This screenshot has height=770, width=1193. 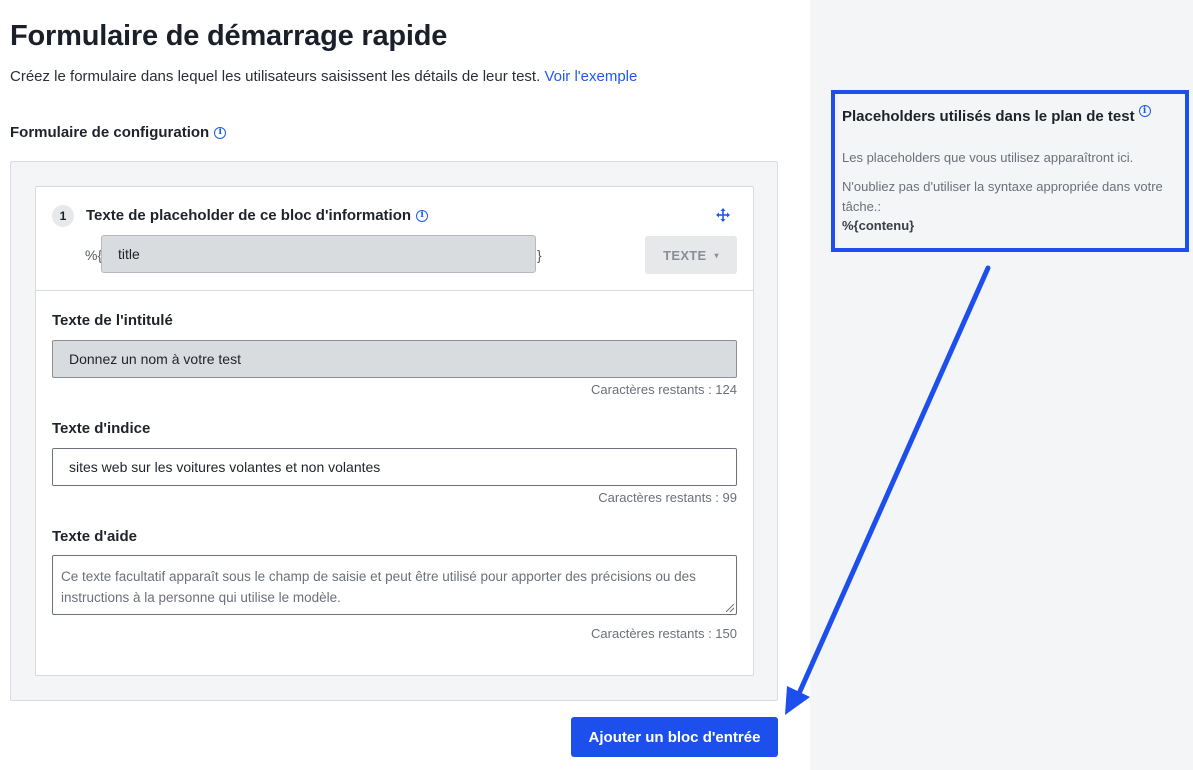 I want to click on placeholder-suffix: }, so click(x=539, y=255).